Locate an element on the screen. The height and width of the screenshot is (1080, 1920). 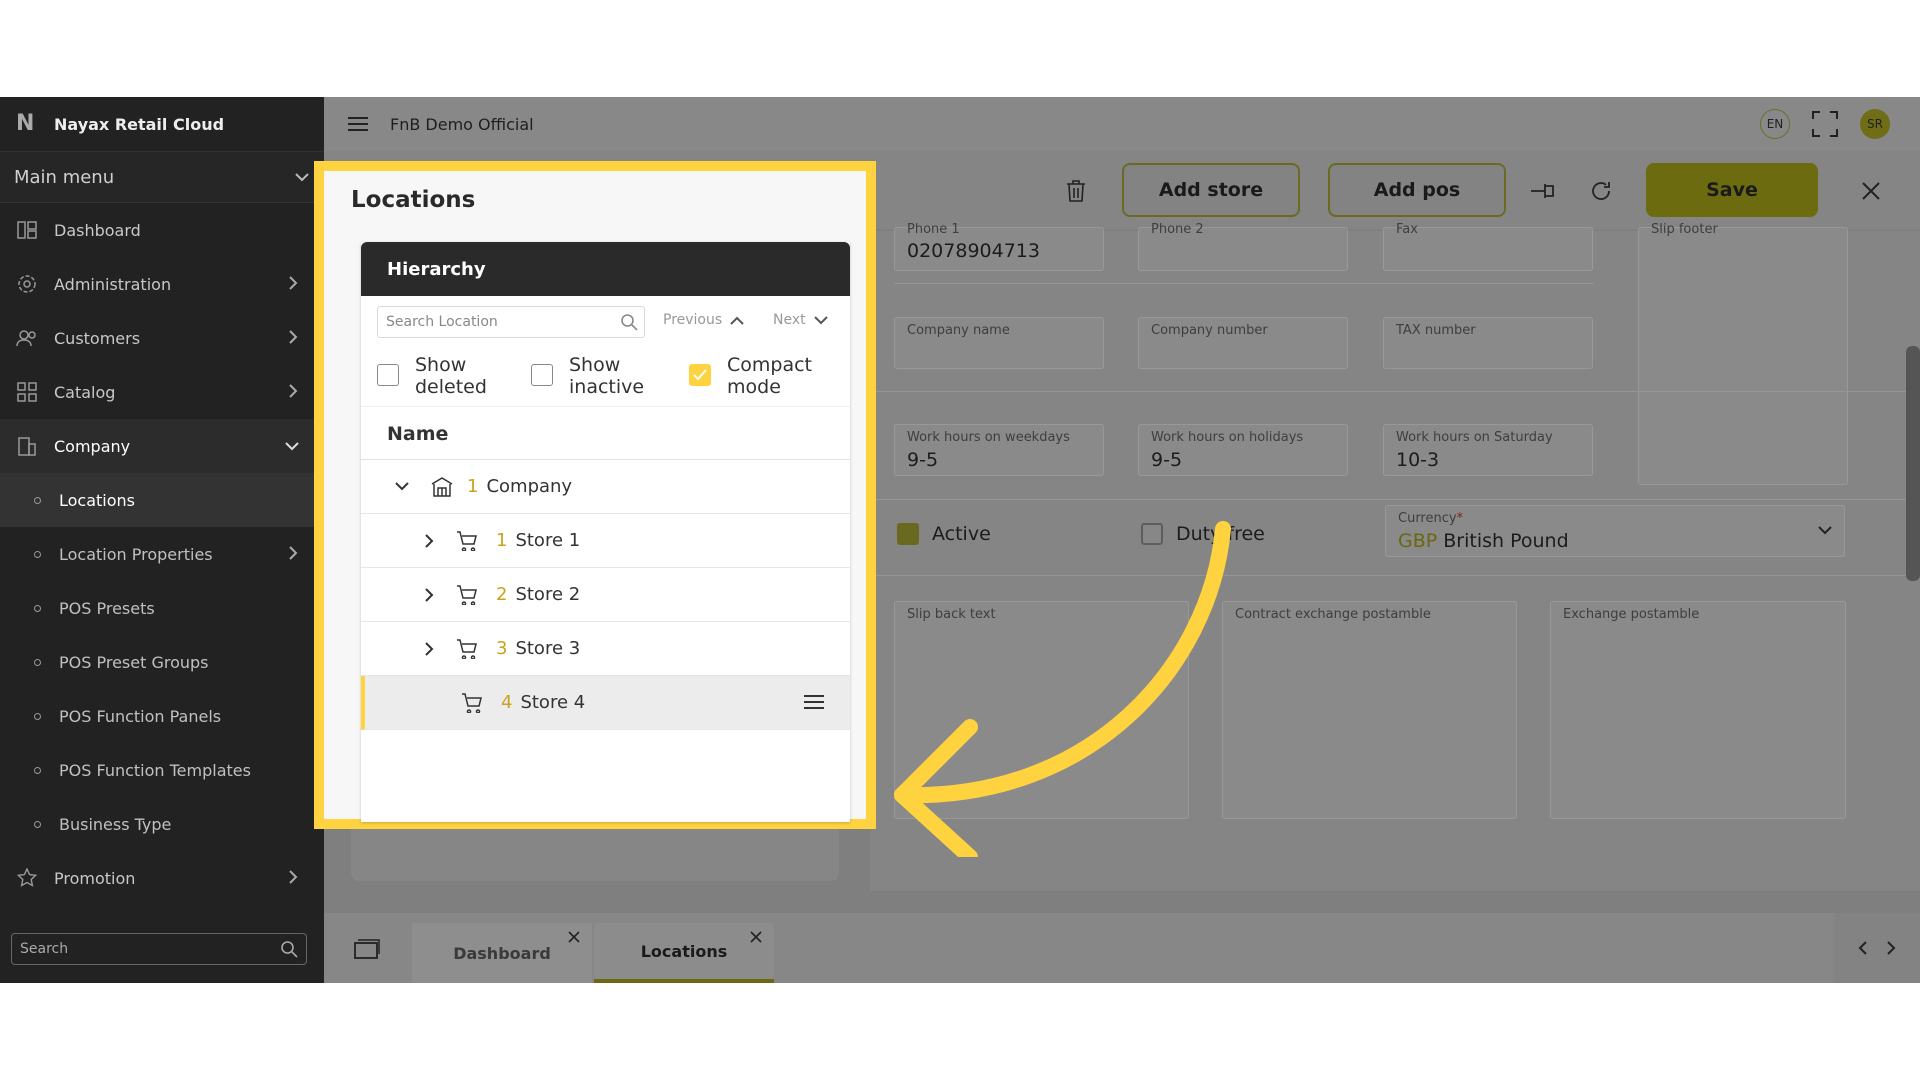
sidebar-sub-pos-preset-groups: POS Preset Groups is located at coordinates (162, 662).